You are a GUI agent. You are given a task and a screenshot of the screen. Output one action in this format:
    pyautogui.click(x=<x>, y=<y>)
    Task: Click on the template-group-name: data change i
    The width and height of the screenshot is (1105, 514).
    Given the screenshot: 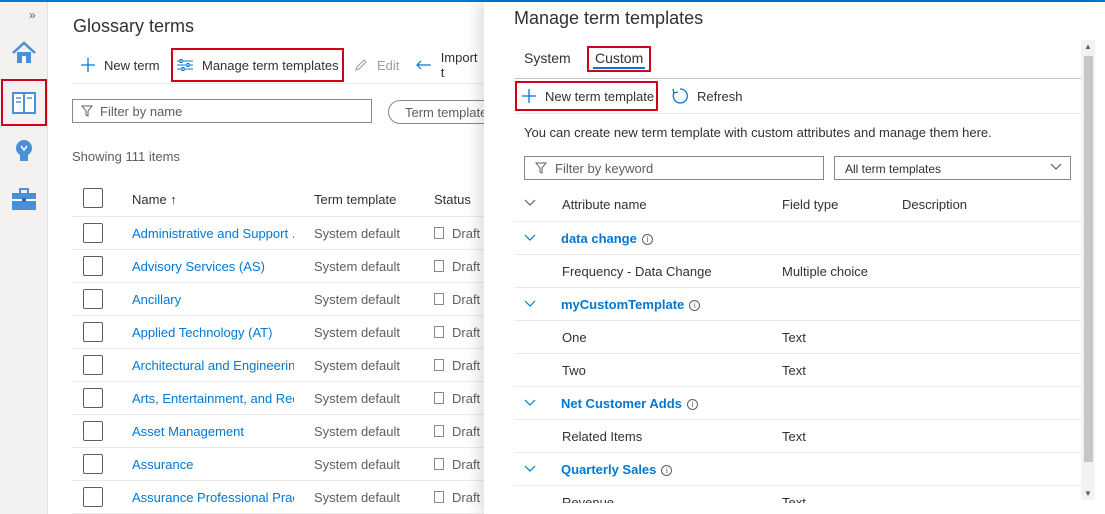 What is the action you would take?
    pyautogui.click(x=607, y=238)
    